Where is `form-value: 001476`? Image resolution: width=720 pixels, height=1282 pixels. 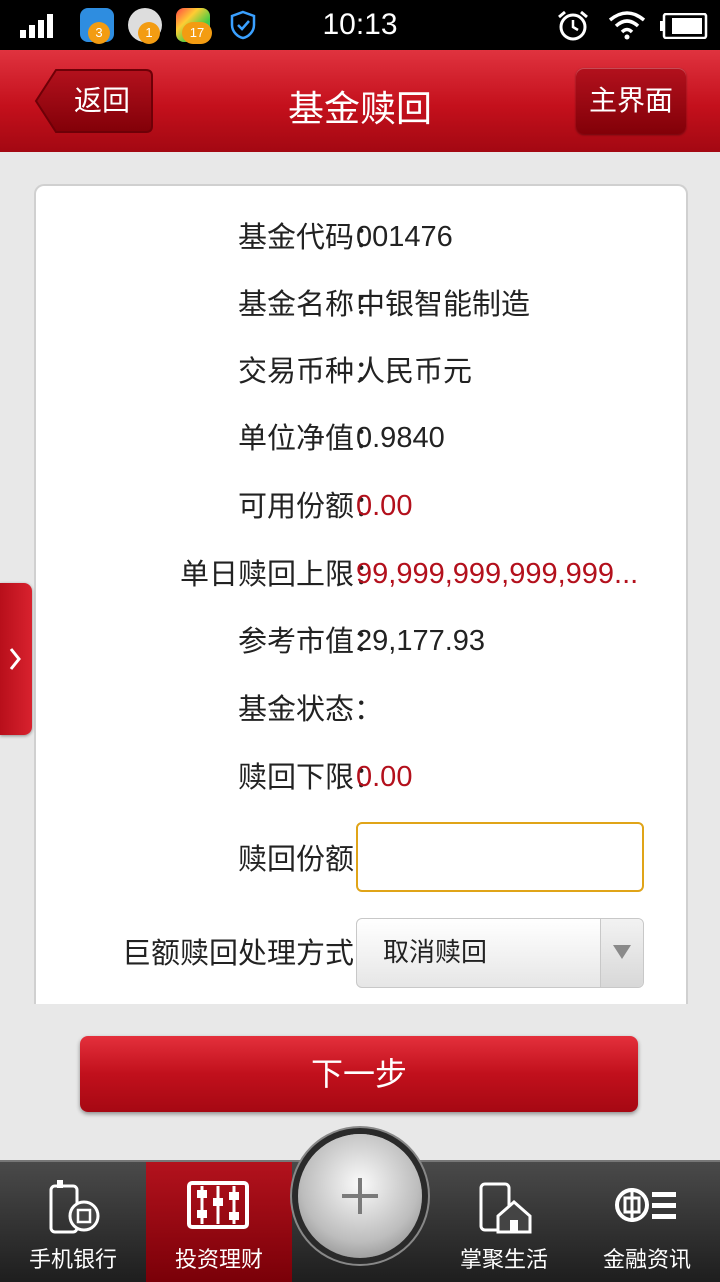 form-value: 001476 is located at coordinates (404, 237).